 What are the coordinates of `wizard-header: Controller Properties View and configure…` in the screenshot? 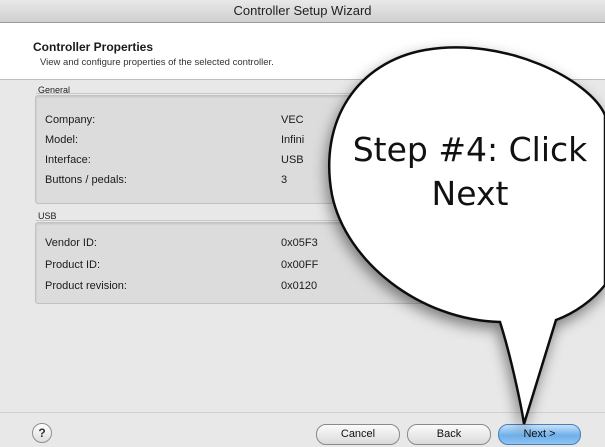 It's located at (302, 51).